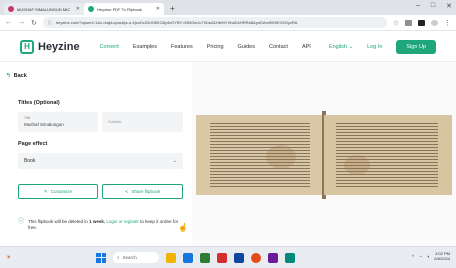 Image resolution: width=456 pixels, height=268 pixels. Describe the element at coordinates (306, 47) in the screenshot. I see `nav-api: API` at that location.